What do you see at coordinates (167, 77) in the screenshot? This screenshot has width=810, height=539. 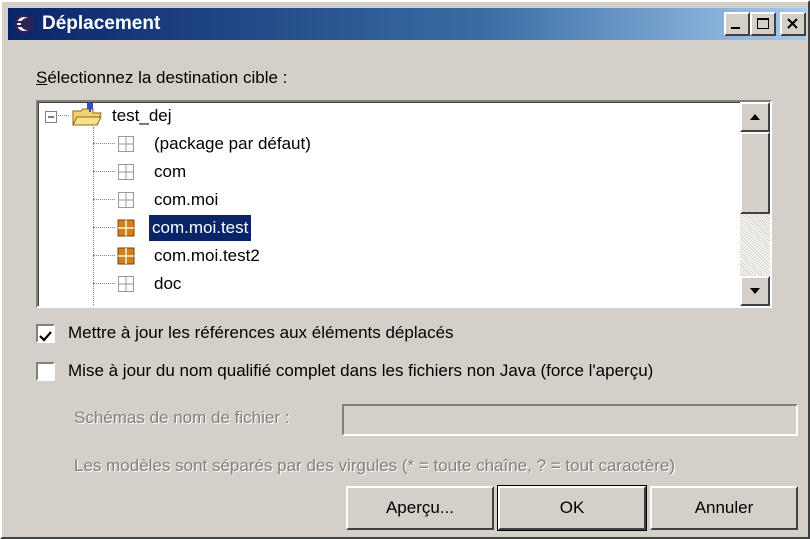 I see `prompt-text: électionnez la destination cible :` at bounding box center [167, 77].